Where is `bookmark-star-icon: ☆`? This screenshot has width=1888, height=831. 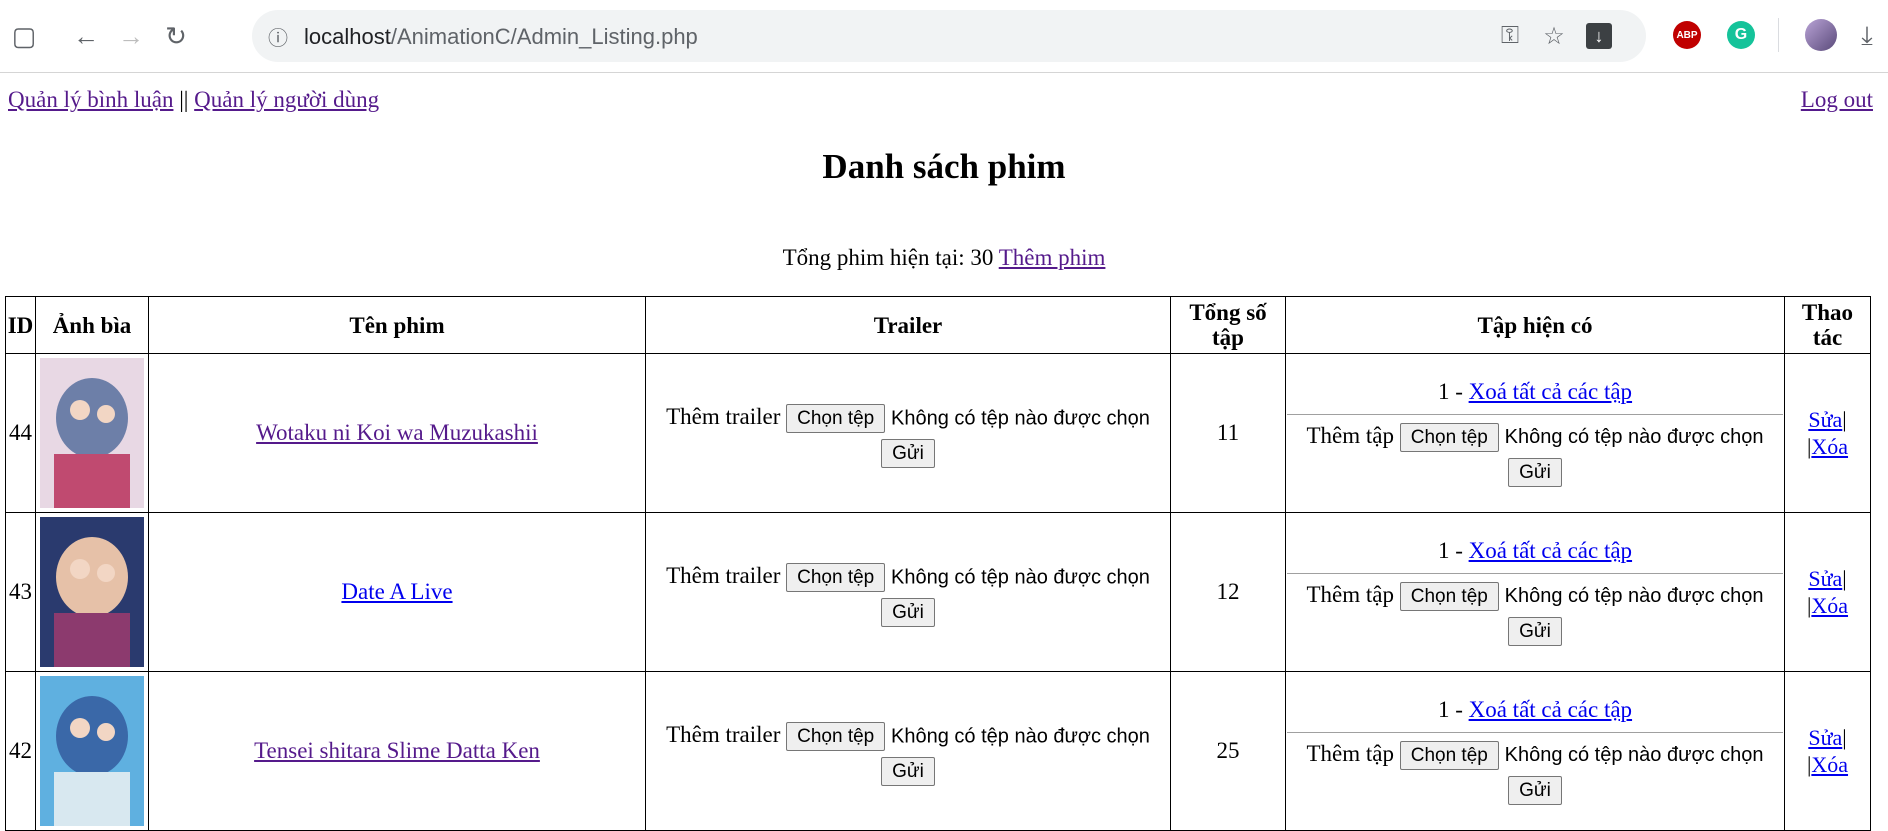 bookmark-star-icon: ☆ is located at coordinates (1554, 36).